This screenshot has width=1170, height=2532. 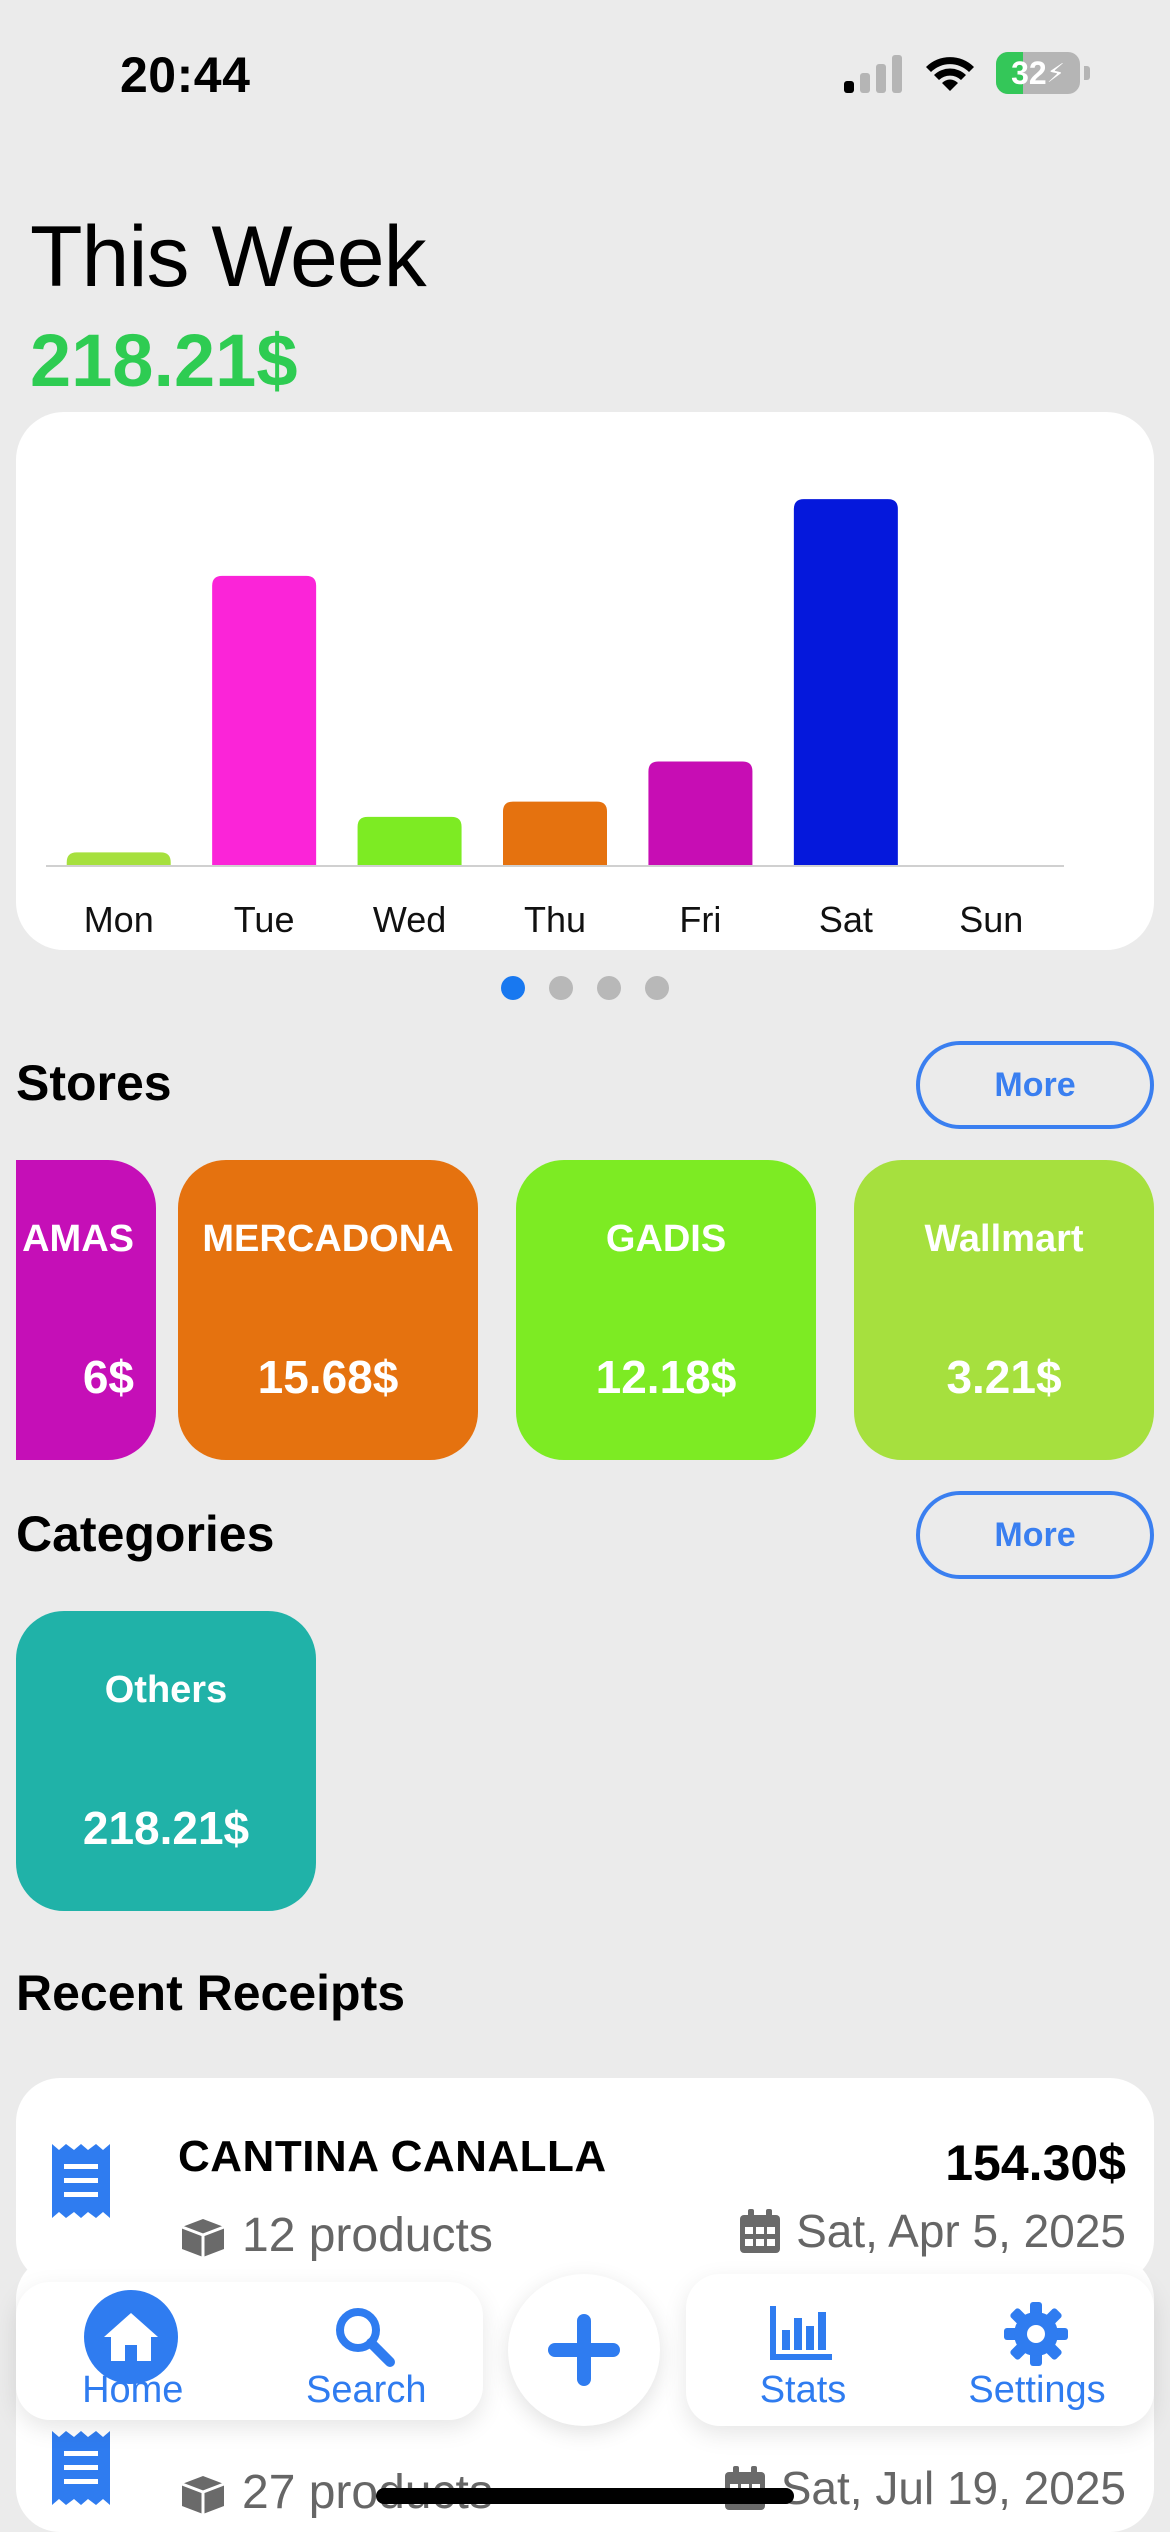 What do you see at coordinates (264, 720) in the screenshot?
I see `chart-bar-tue` at bounding box center [264, 720].